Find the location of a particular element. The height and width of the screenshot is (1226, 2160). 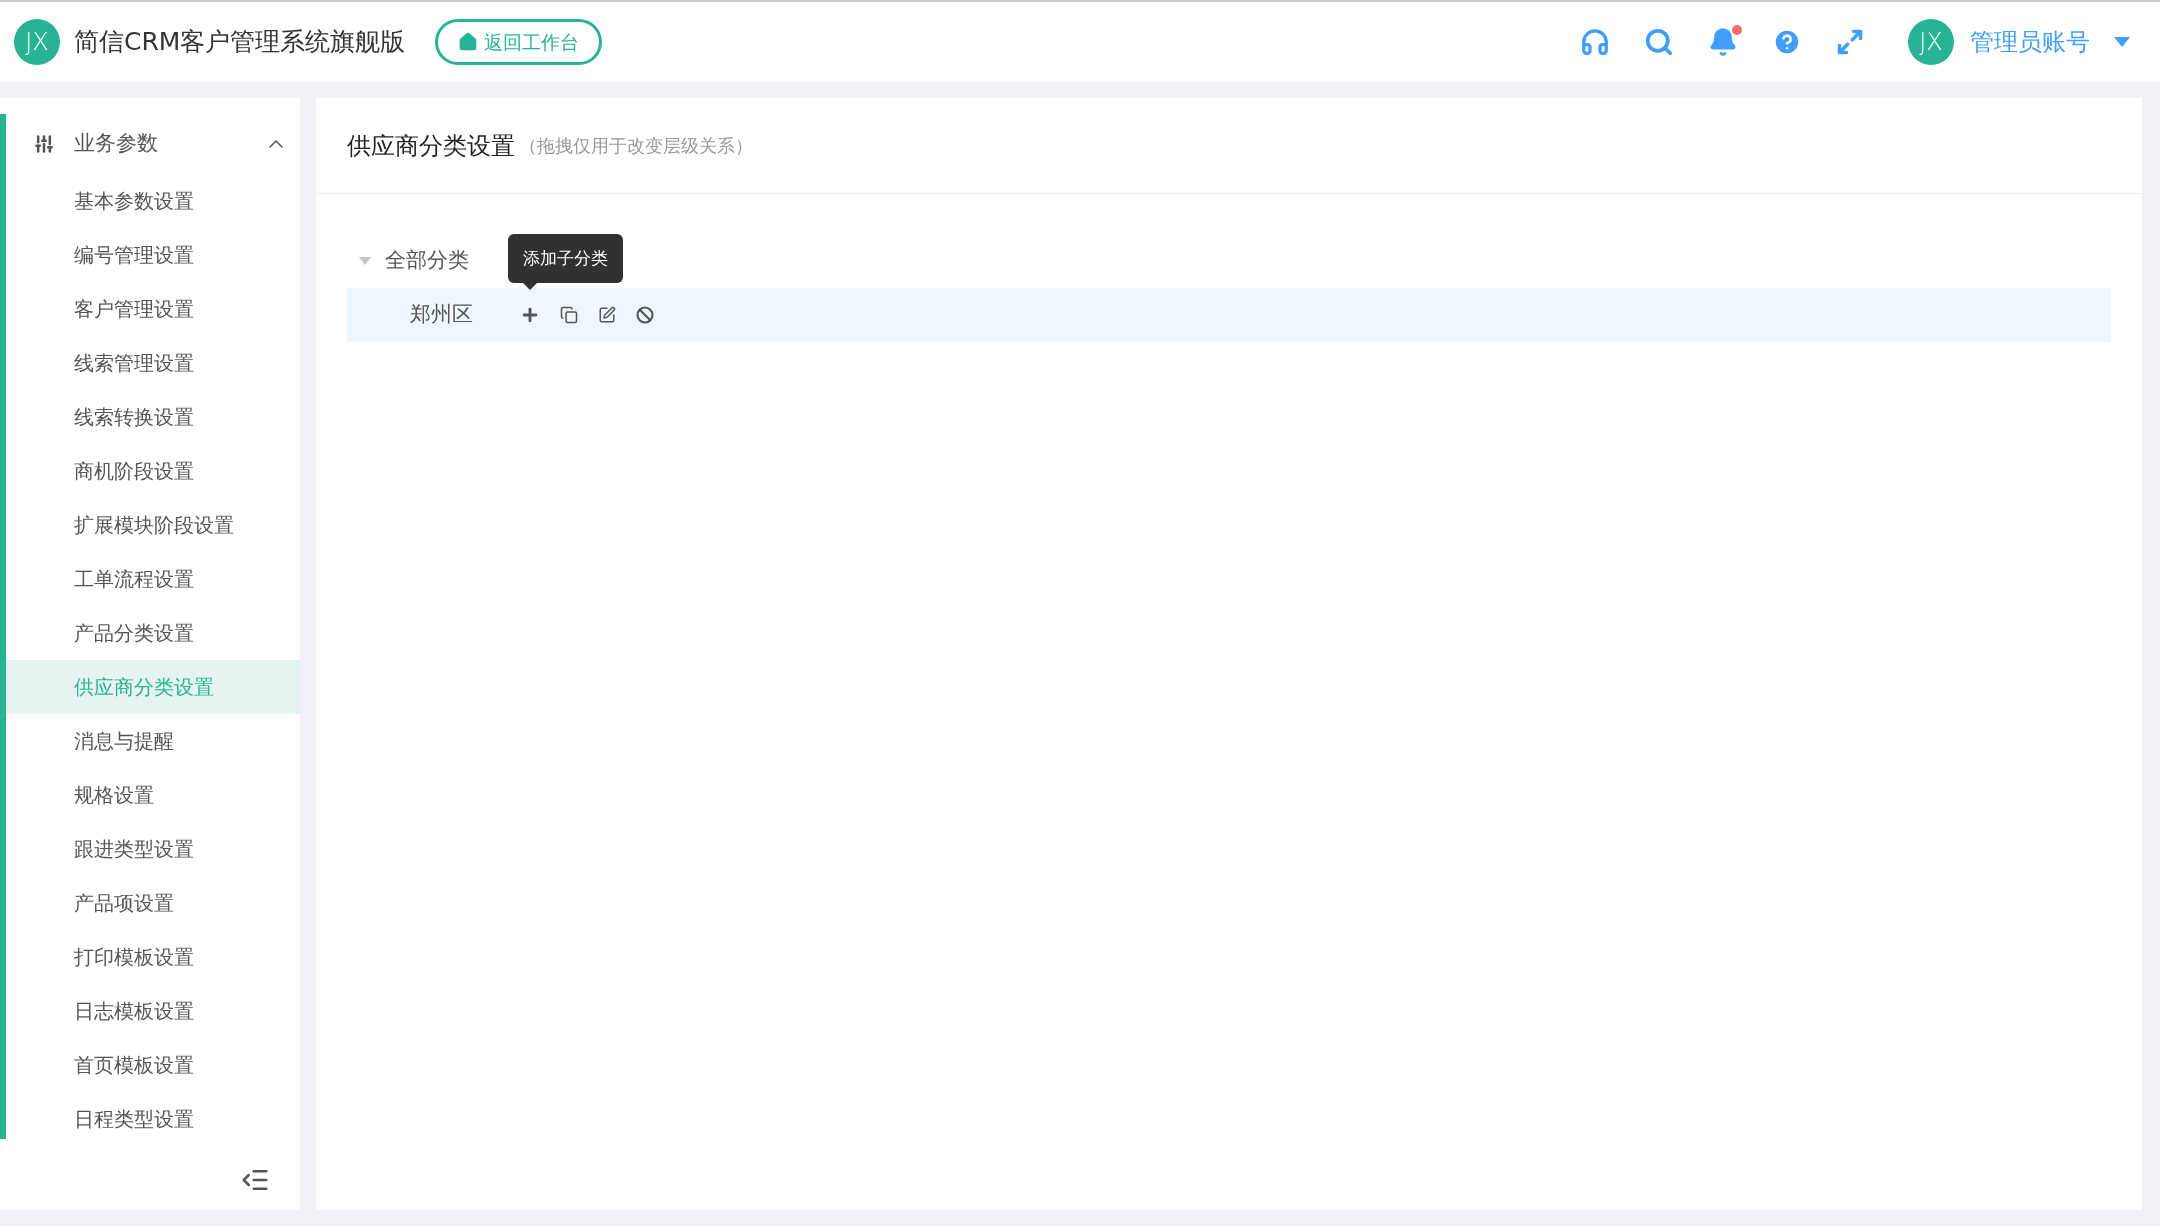

add-icon is located at coordinates (530, 315).